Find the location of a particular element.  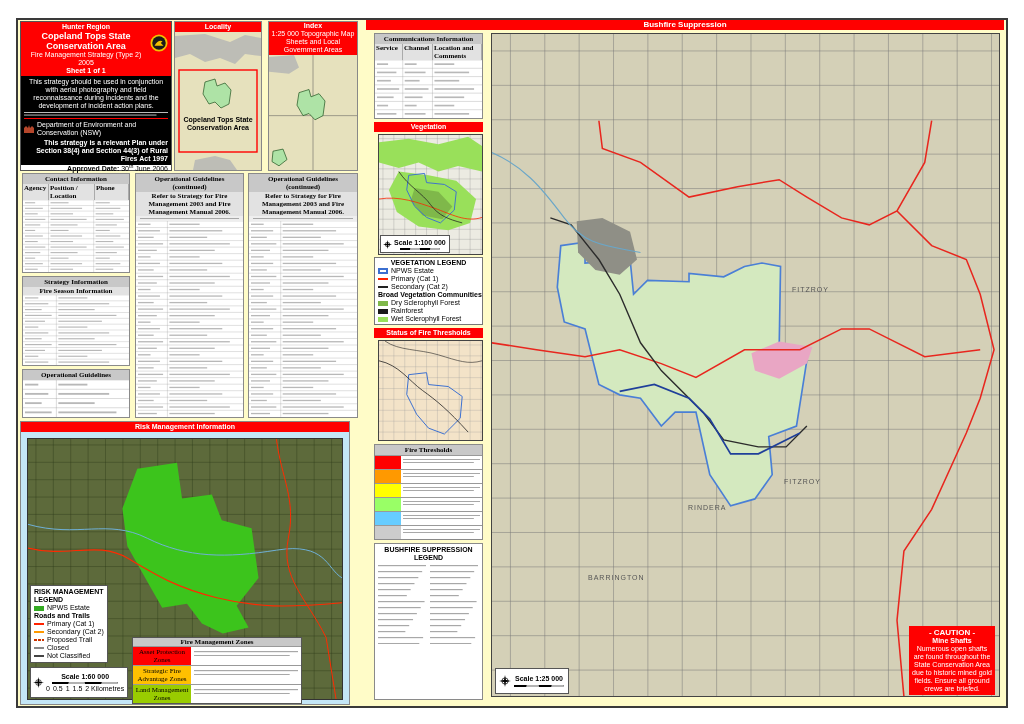

reserve-title: Copeland Tops State Conservation Area is located at coordinates (86, 41).